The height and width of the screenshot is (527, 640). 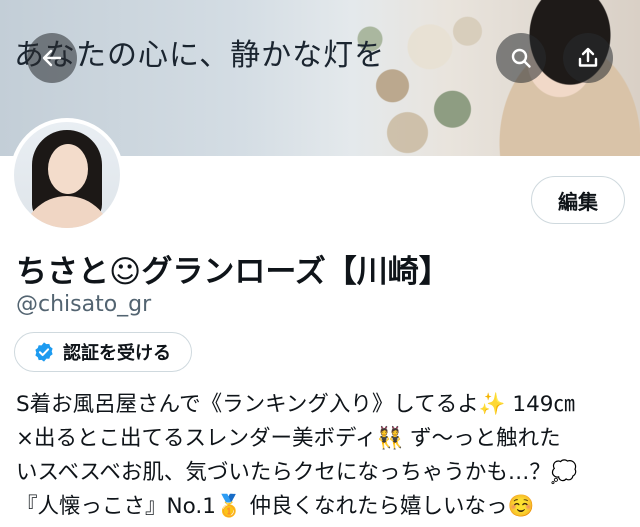 I want to click on search-button, so click(x=521, y=58).